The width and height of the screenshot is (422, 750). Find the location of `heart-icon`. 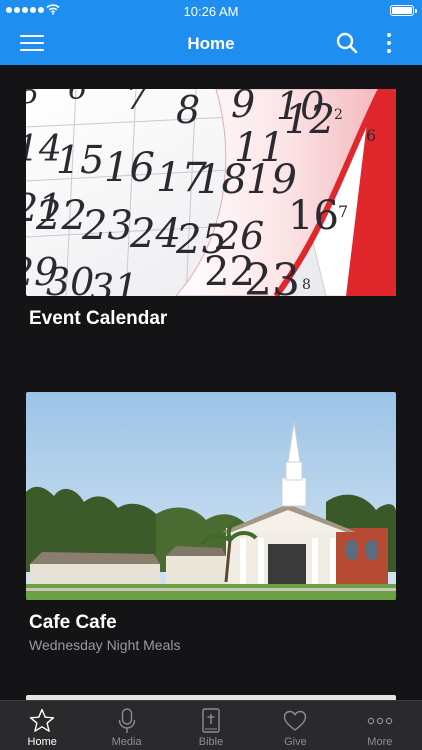

heart-icon is located at coordinates (295, 720).